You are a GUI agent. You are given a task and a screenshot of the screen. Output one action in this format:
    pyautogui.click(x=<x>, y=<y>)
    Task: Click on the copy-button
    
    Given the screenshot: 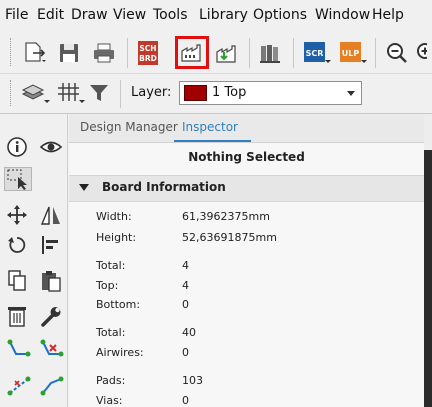 What is the action you would take?
    pyautogui.click(x=17, y=281)
    